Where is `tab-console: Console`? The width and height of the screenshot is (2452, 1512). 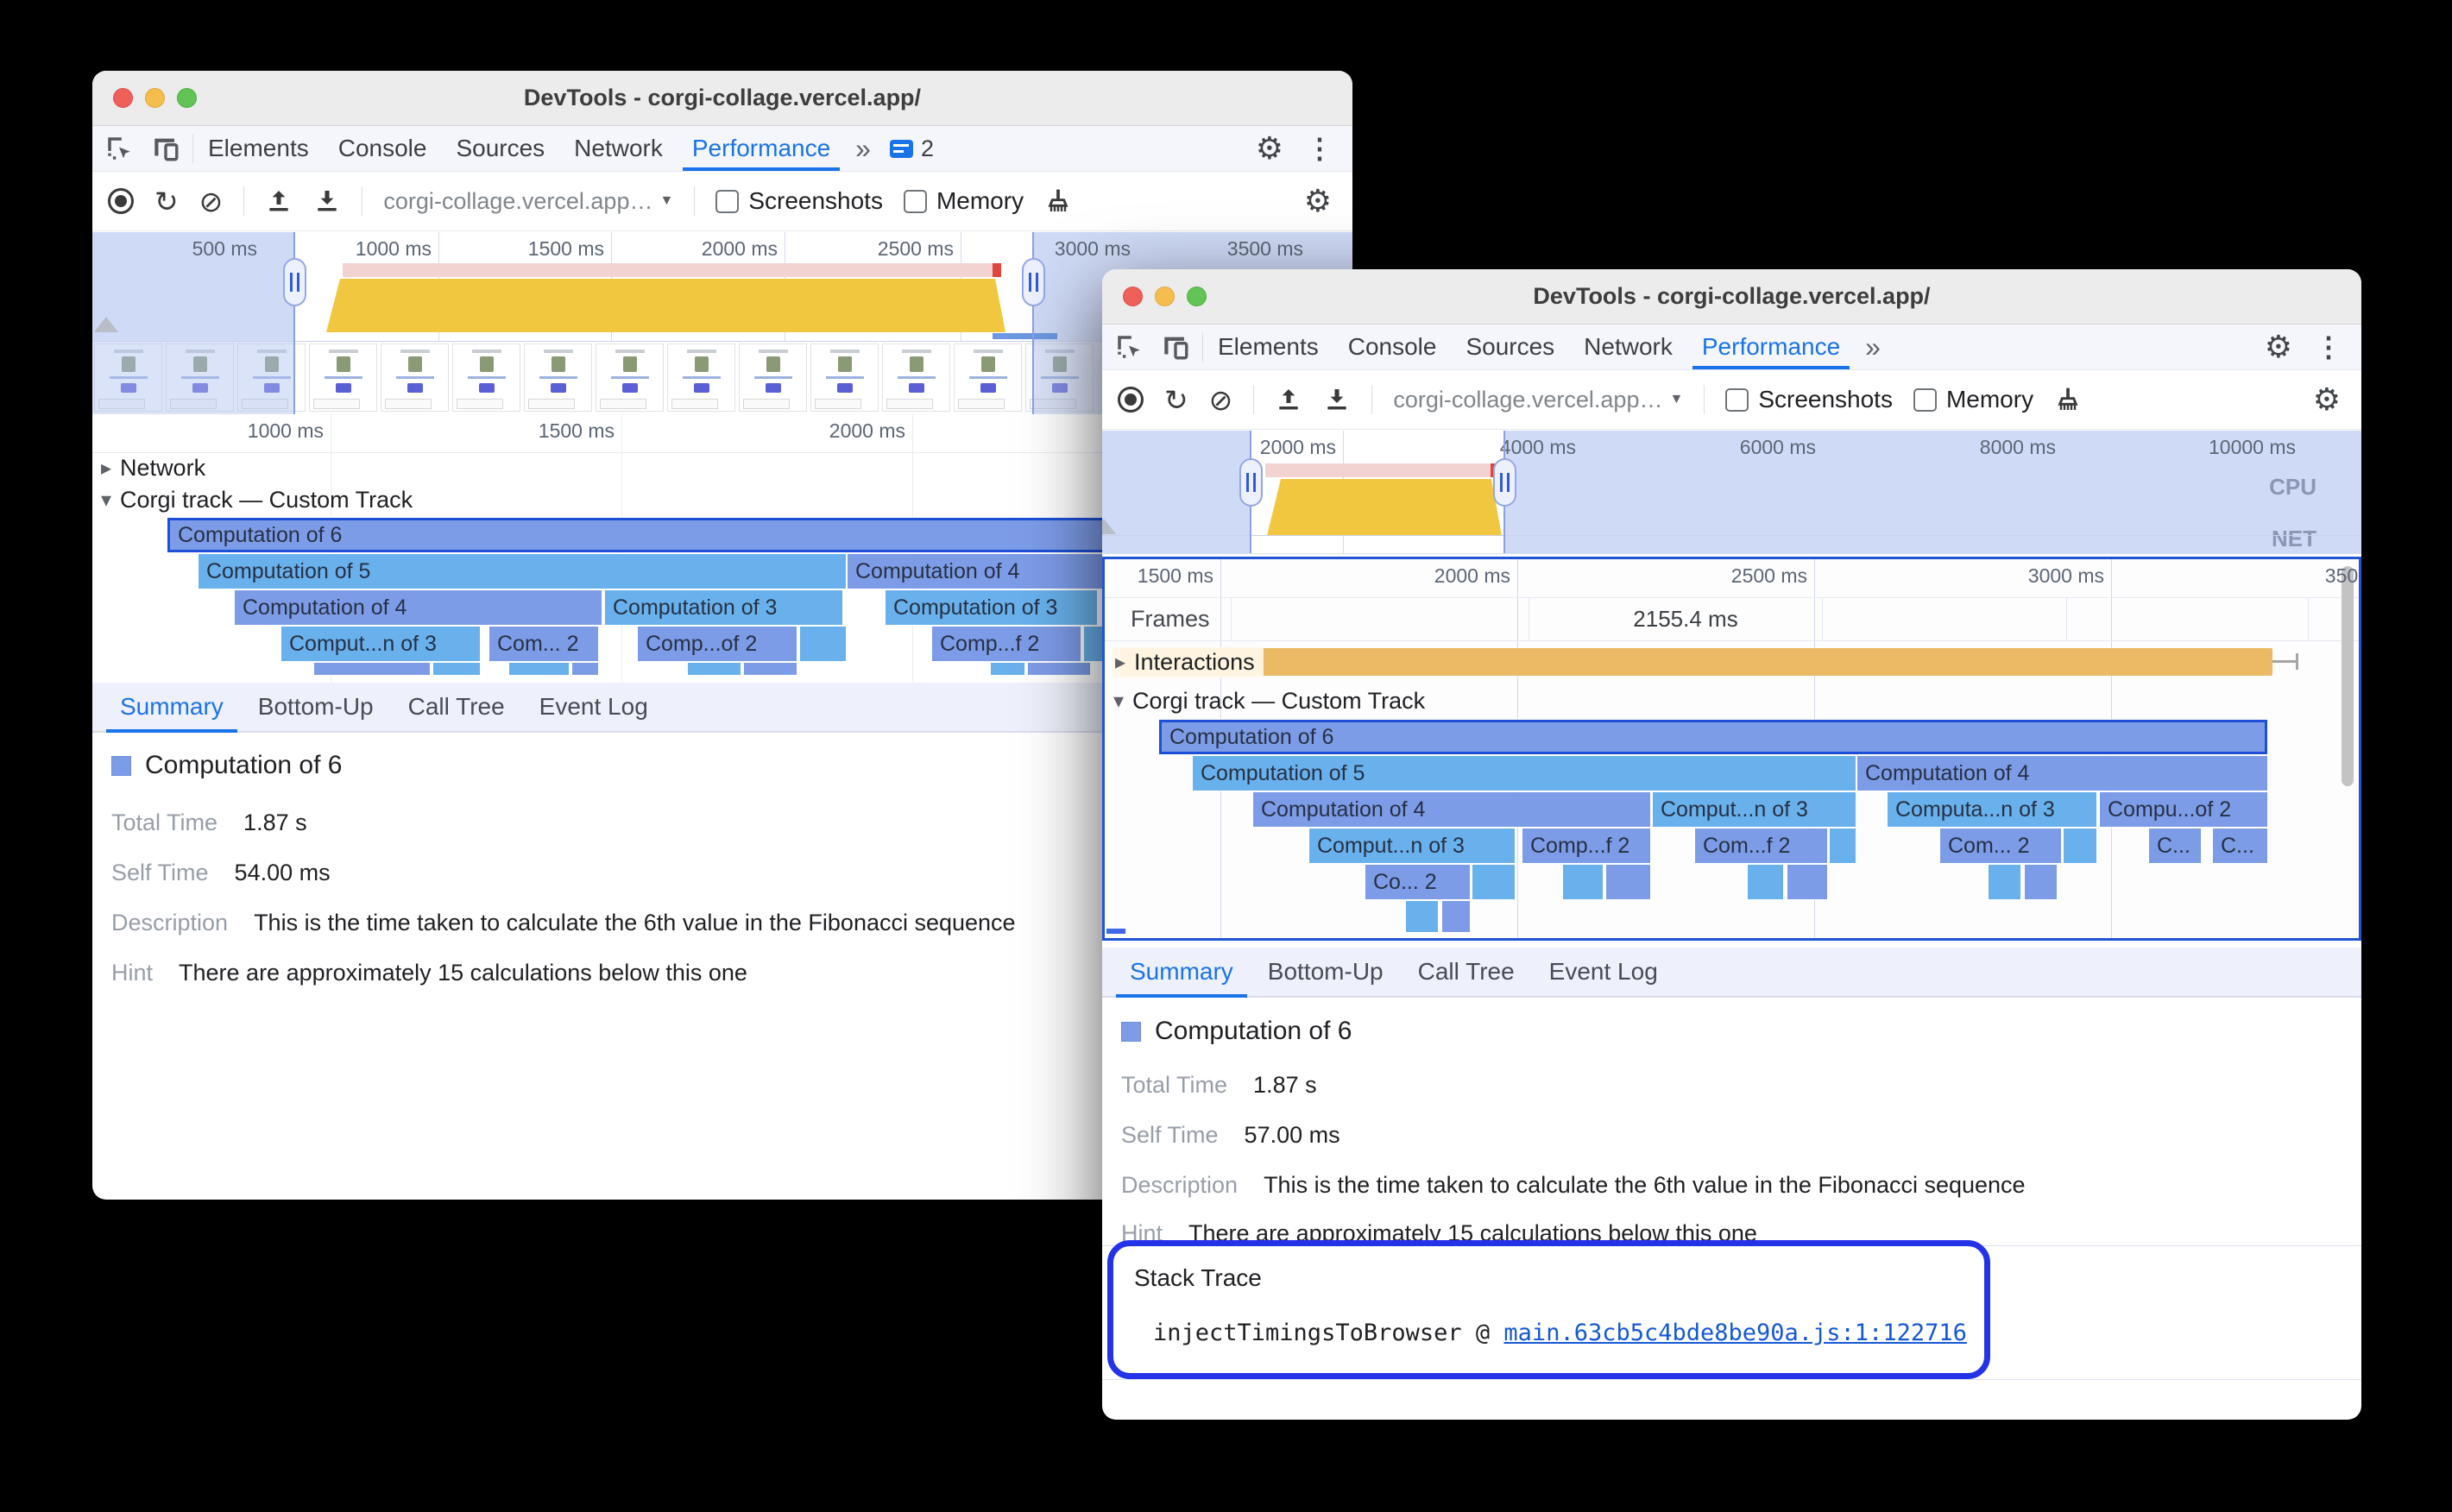 tab-console: Console is located at coordinates (1392, 347).